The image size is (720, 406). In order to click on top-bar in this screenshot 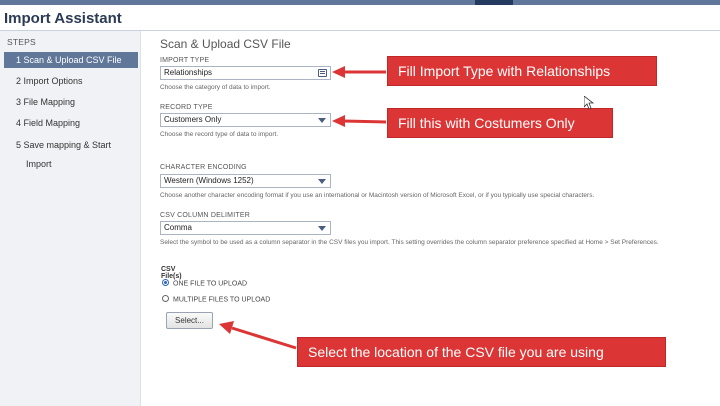, I will do `click(360, 2)`.